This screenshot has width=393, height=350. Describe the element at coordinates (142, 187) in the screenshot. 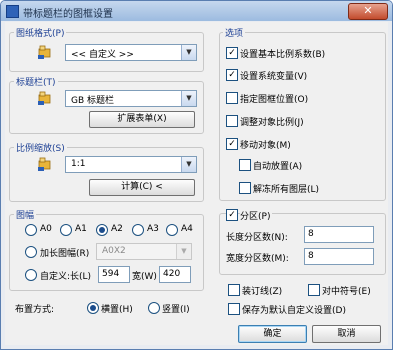

I see `calculate-button: 计算(C) <` at that location.